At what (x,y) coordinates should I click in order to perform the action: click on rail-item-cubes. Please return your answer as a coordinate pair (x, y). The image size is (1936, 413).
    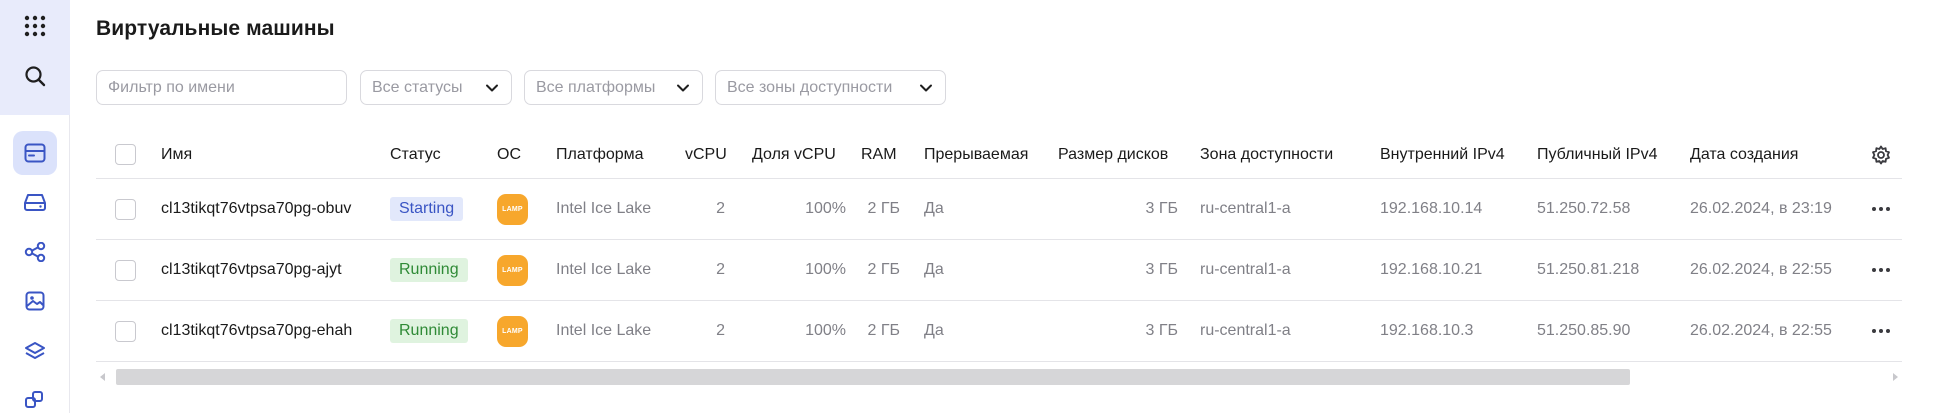
    Looking at the image, I should click on (35, 395).